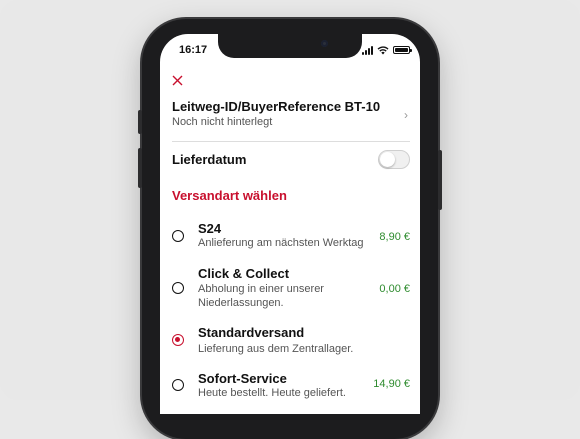 The width and height of the screenshot is (580, 439). I want to click on lieferdatum-toggle, so click(394, 159).